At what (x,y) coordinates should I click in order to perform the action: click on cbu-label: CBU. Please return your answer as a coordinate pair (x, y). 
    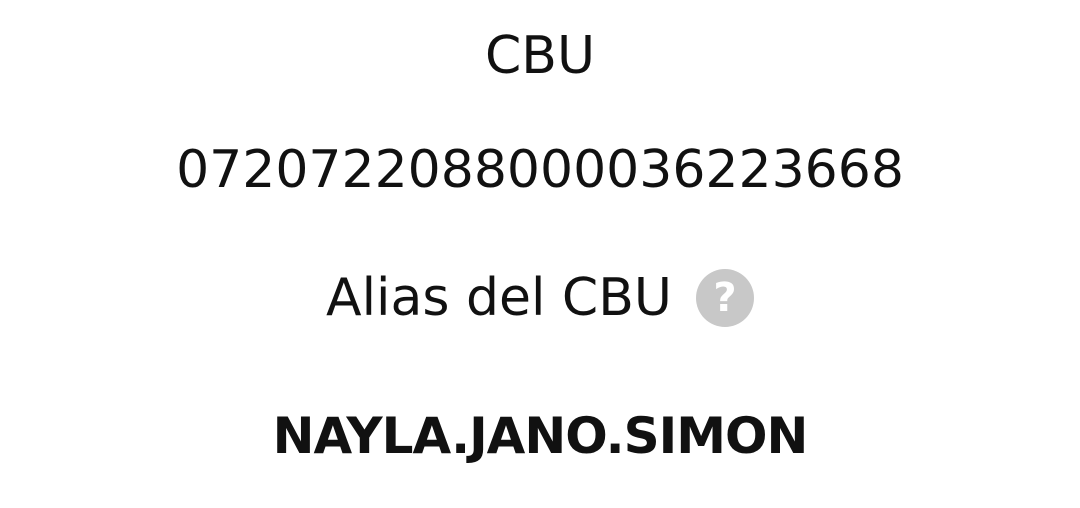
    Looking at the image, I should click on (540, 56).